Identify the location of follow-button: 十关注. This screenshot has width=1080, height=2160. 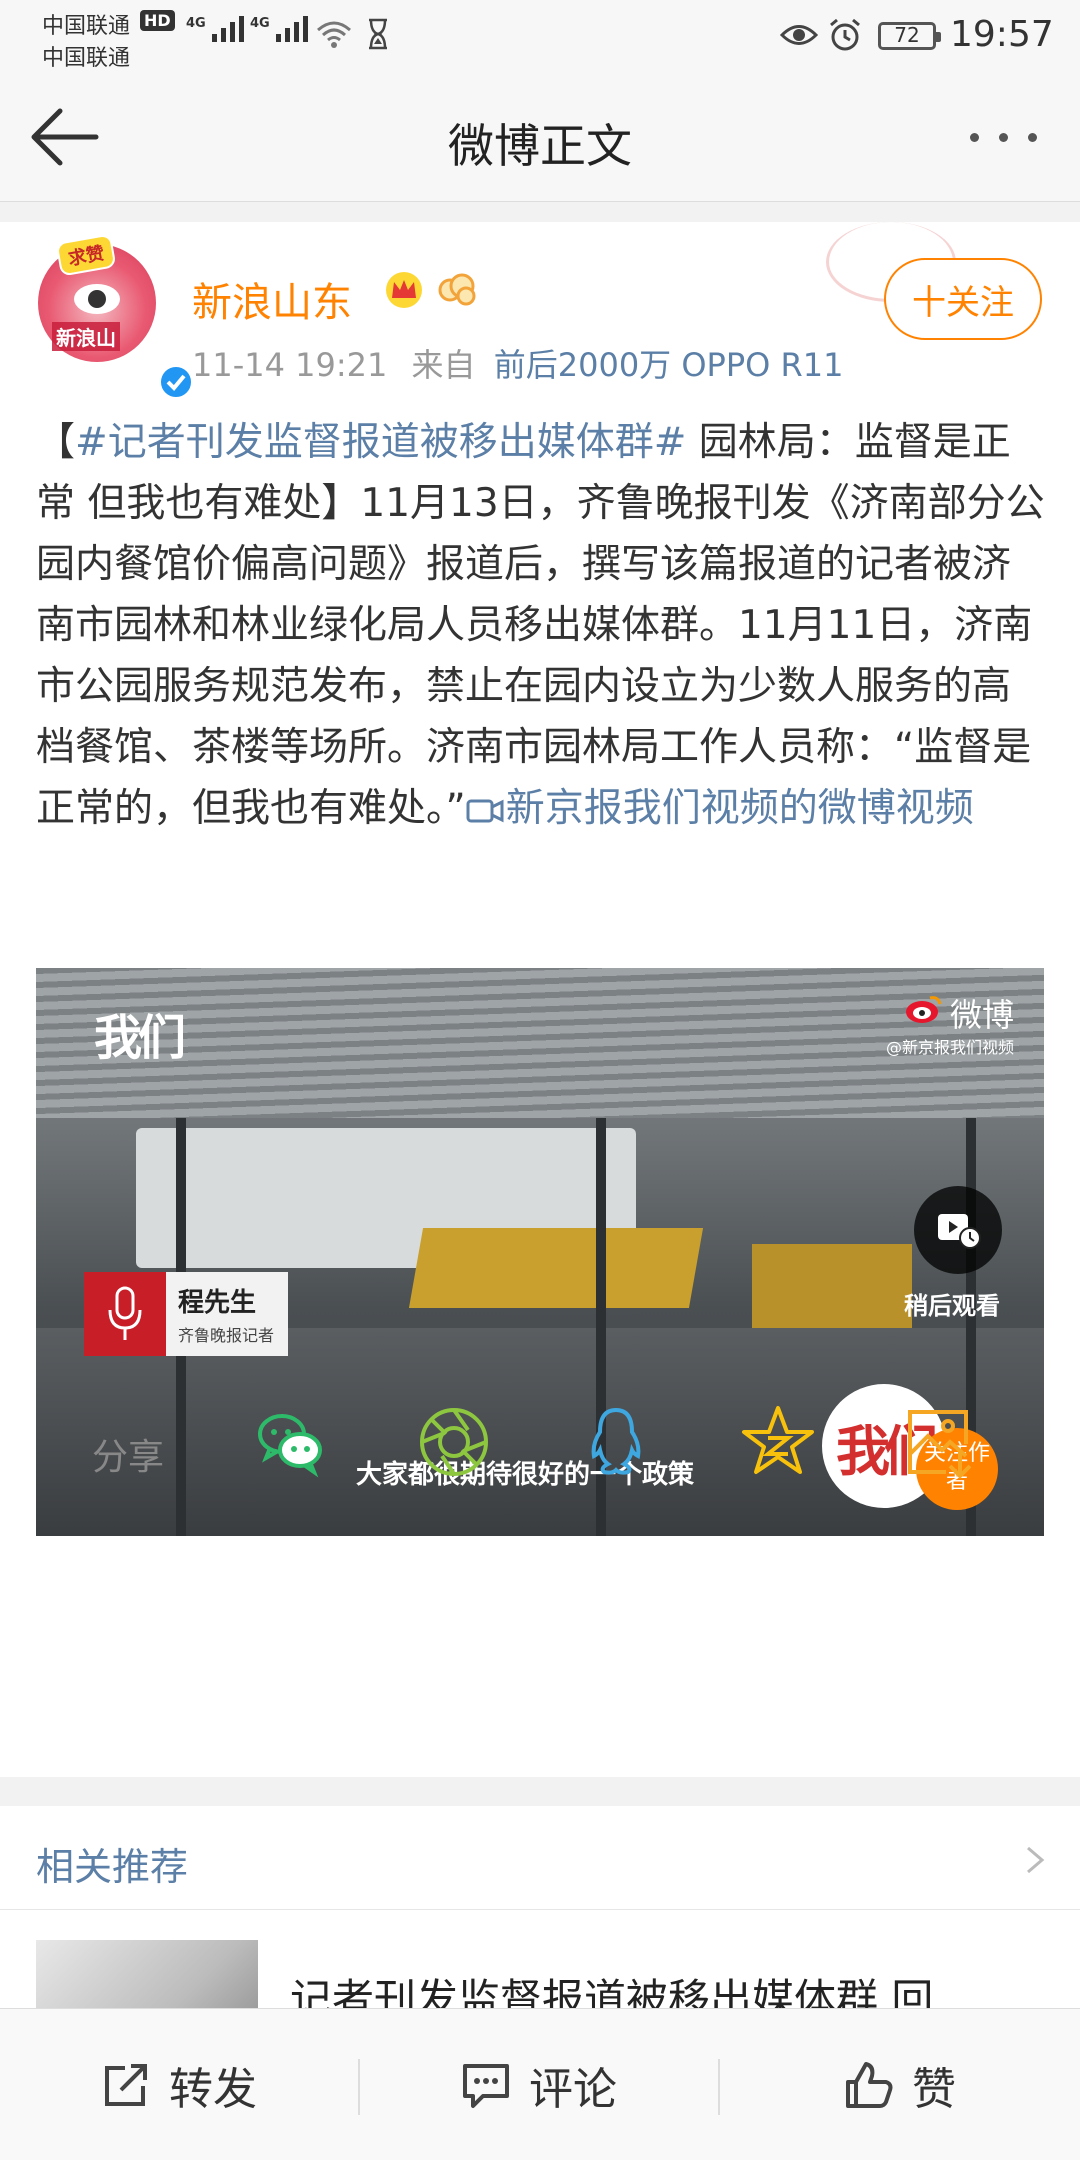
(963, 299).